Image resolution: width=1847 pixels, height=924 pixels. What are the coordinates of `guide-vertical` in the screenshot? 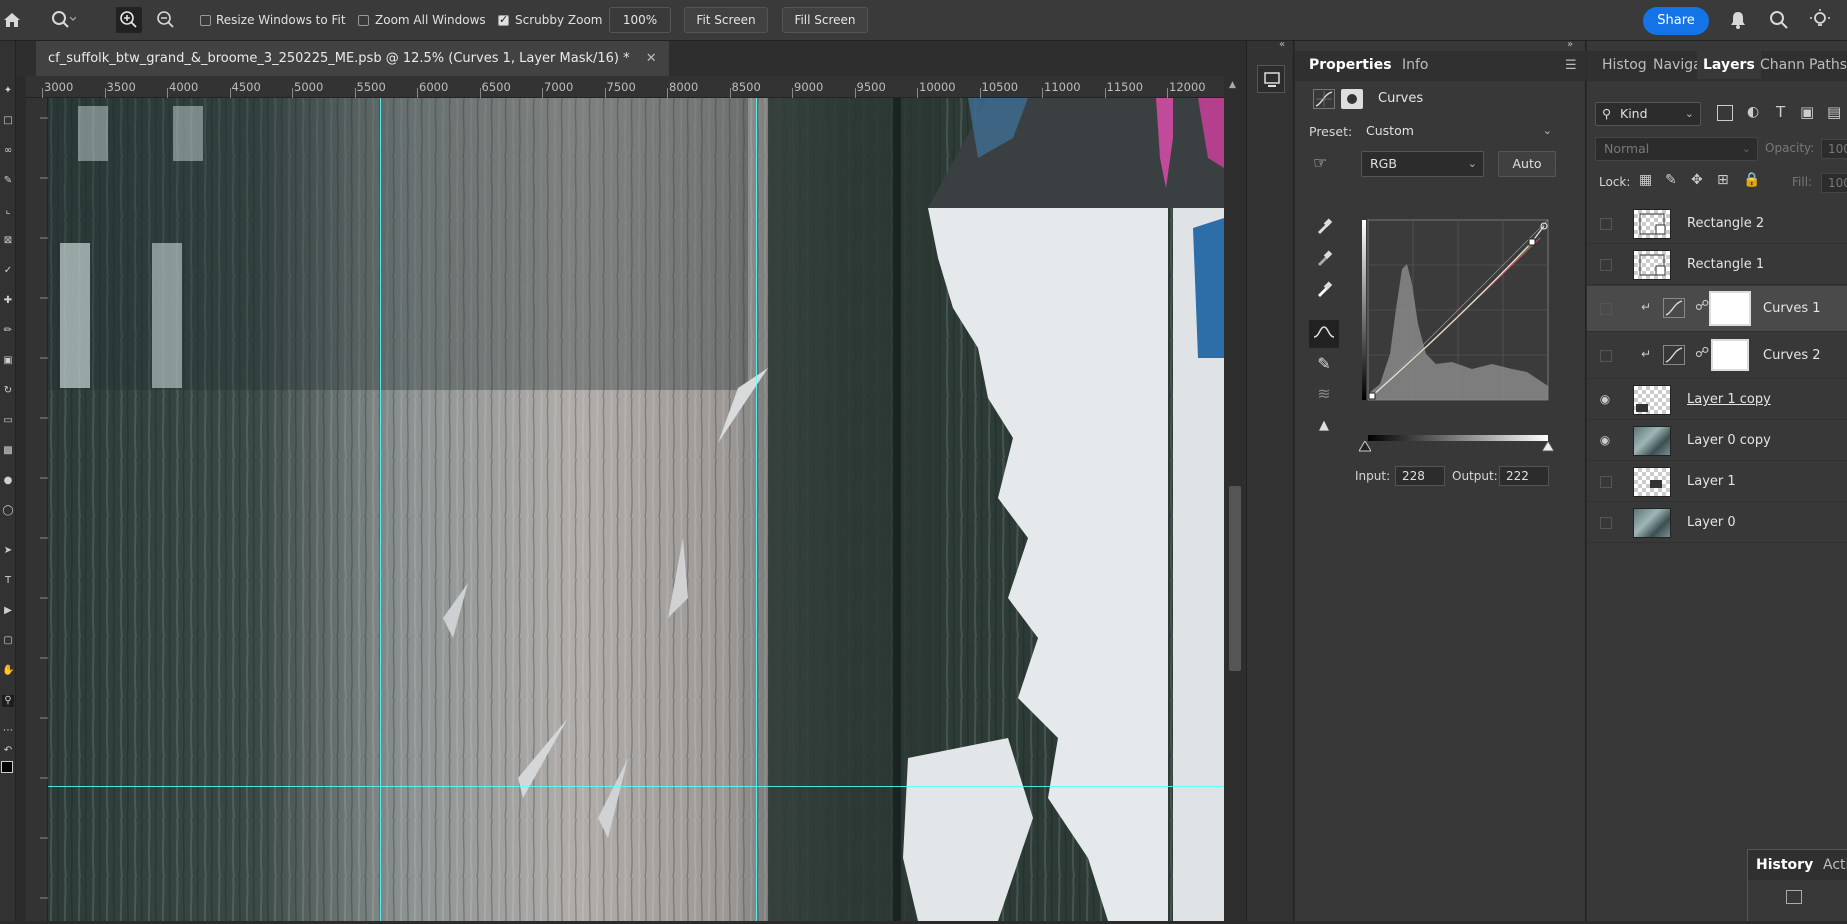 It's located at (380, 509).